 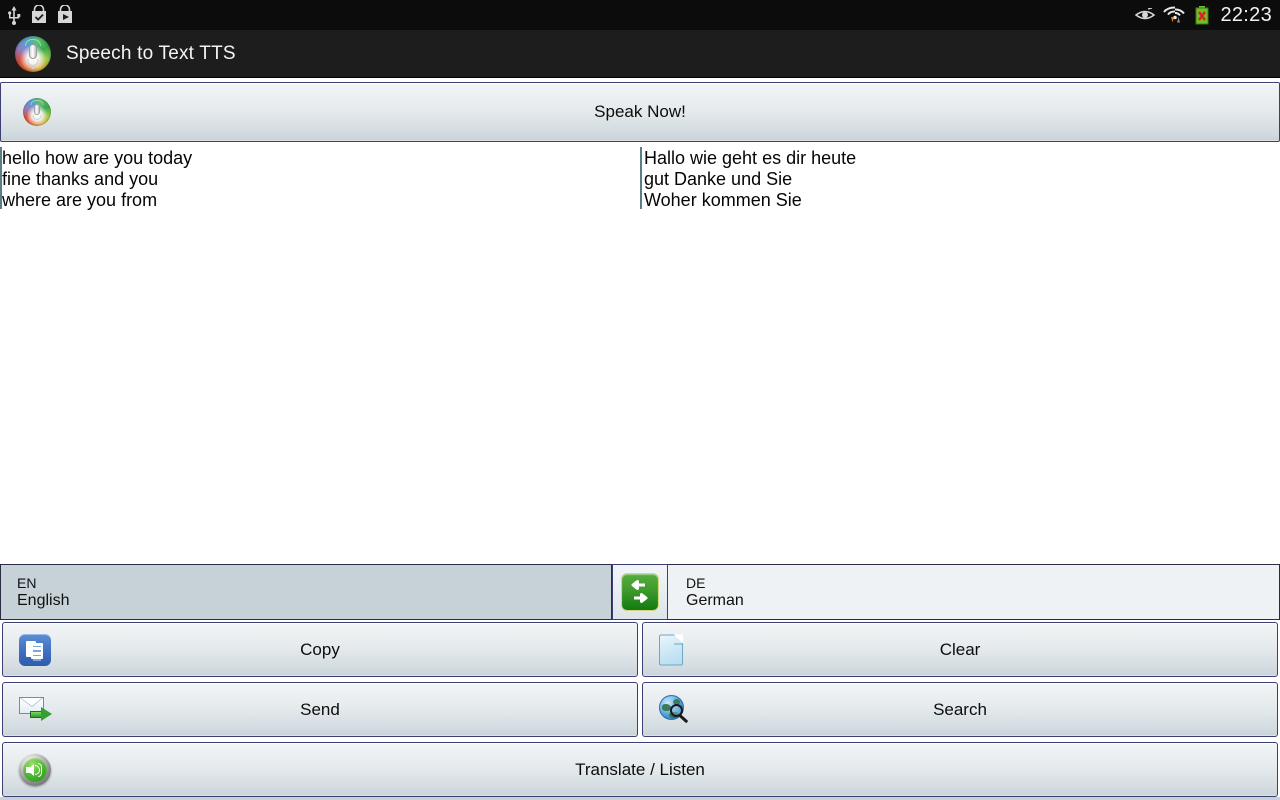 I want to click on search-button: Search, so click(x=960, y=709).